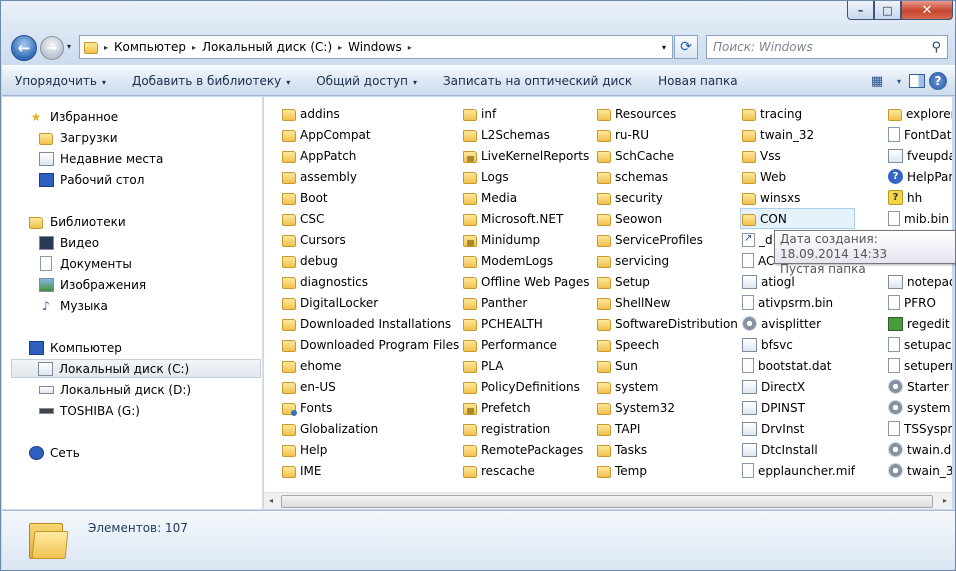 The width and height of the screenshot is (956, 571). I want to click on sidebar-item-favorites: ★ Избранное, so click(73, 116).